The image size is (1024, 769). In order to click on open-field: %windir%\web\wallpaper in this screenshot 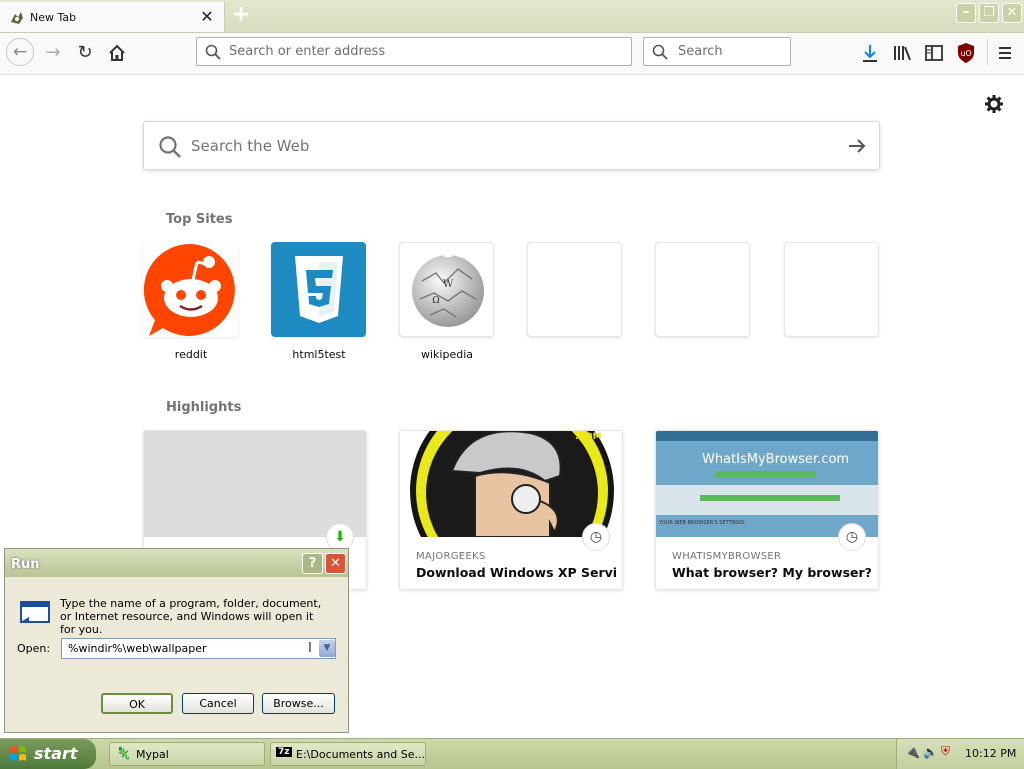, I will do `click(137, 648)`.